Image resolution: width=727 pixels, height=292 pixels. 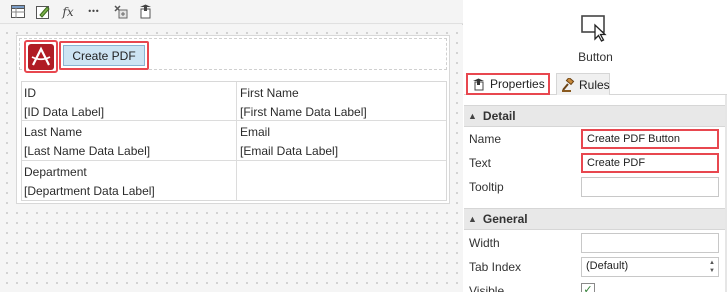 I want to click on panel-tabs: Properties Rules, so click(x=595, y=84).